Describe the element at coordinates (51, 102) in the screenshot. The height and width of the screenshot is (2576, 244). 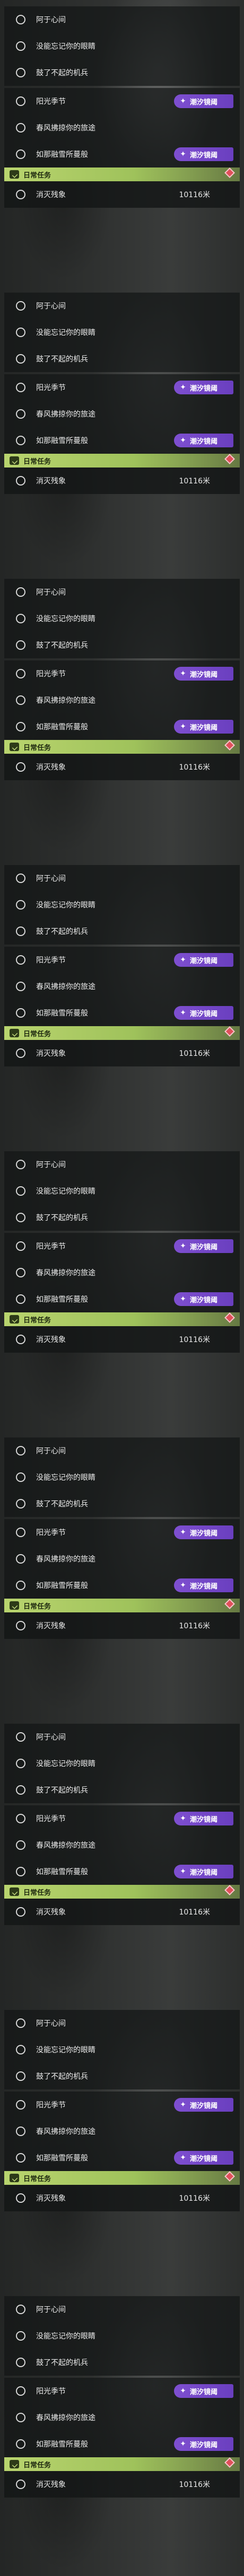
I see `task-label: 阳光季节` at that location.